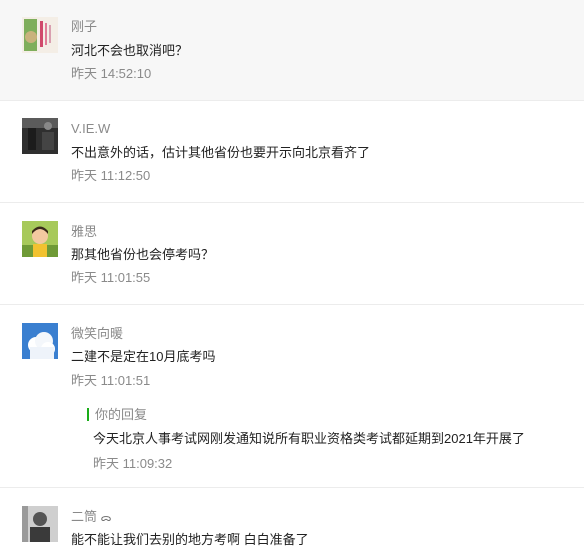 The height and width of the screenshot is (553, 584). I want to click on dark-photo-avatar-icon, so click(40, 136).